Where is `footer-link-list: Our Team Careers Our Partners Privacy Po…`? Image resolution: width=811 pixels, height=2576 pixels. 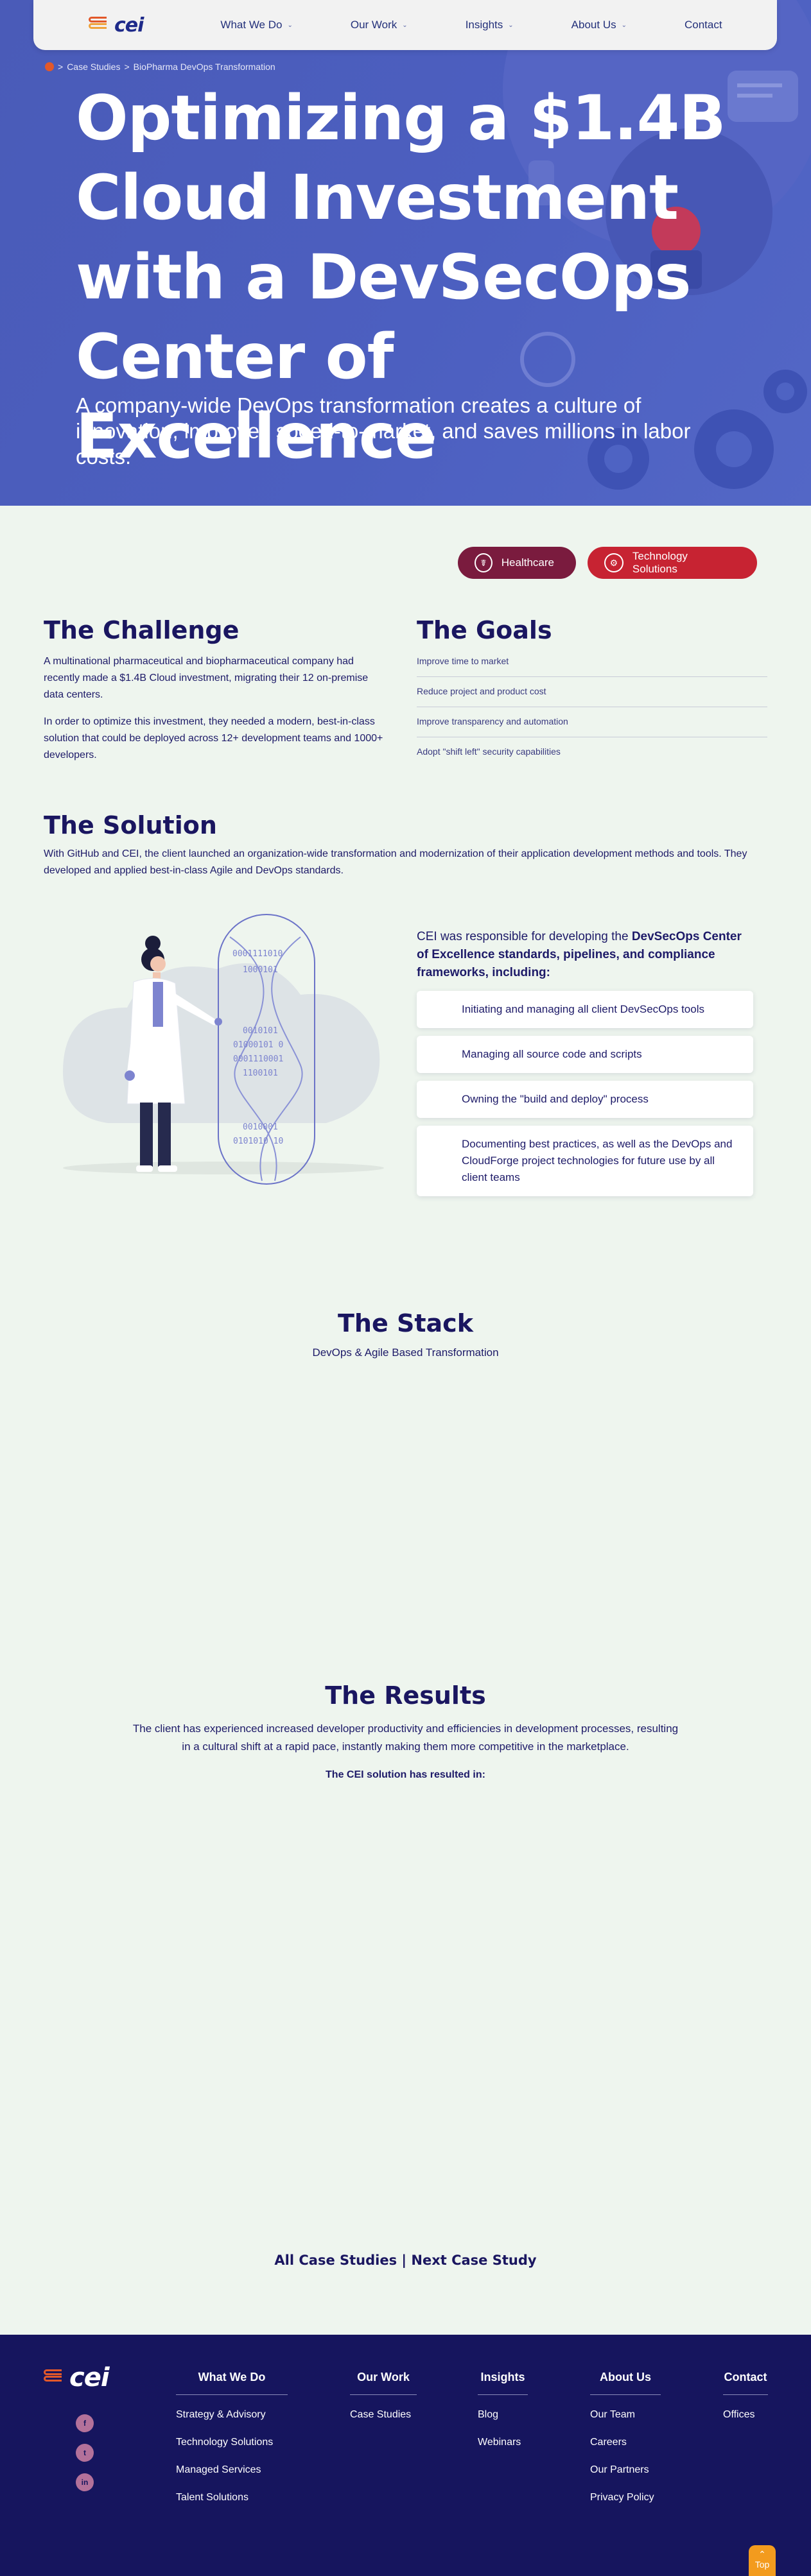 footer-link-list: Our Team Careers Our Partners Privacy Po… is located at coordinates (625, 2456).